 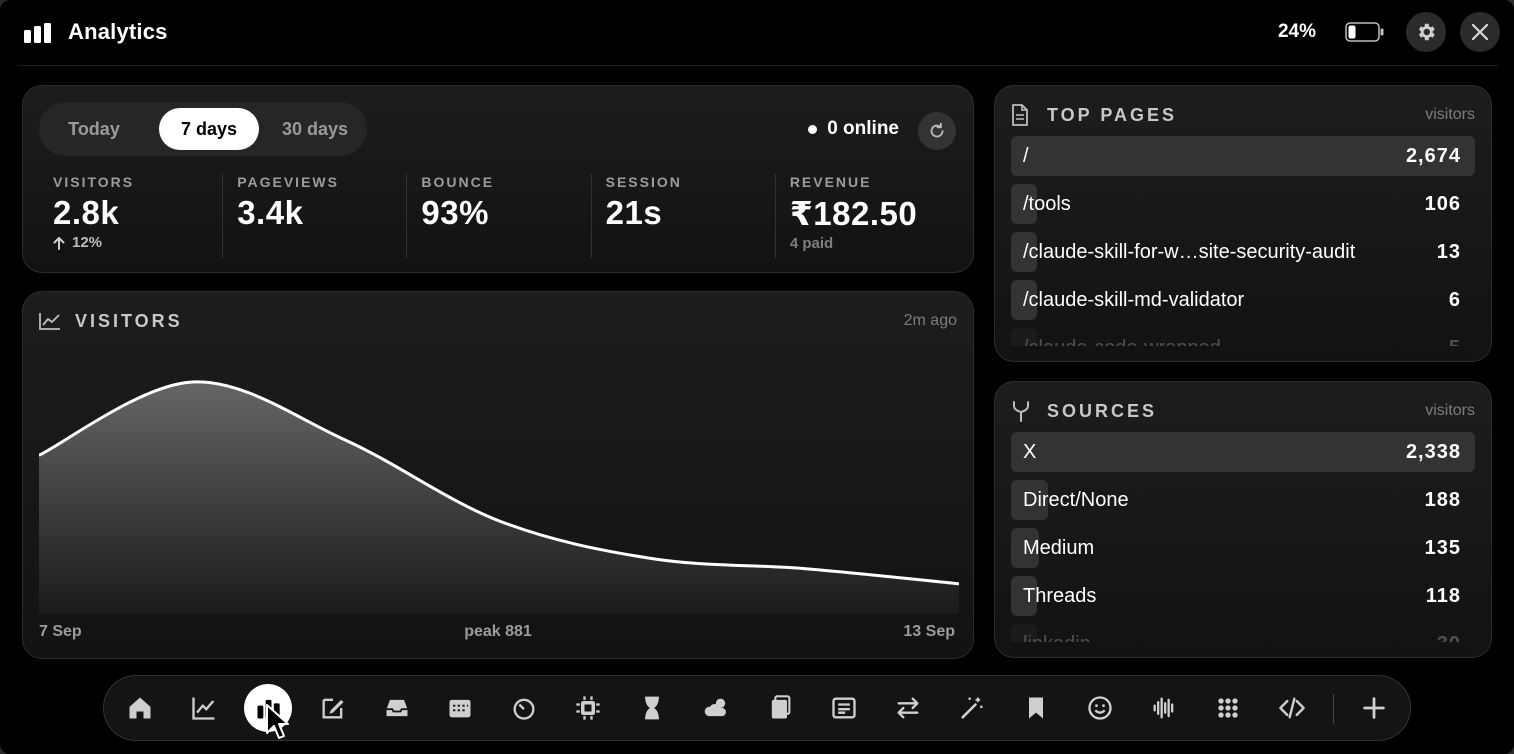 I want to click on dock-edit-button, so click(x=333, y=708).